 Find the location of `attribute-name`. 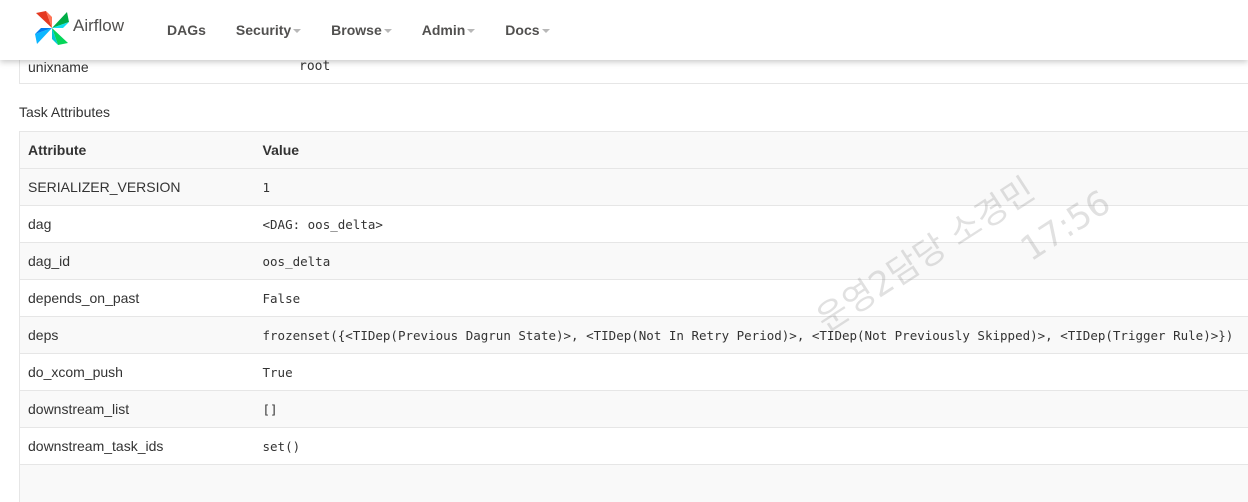

attribute-name is located at coordinates (137, 483).